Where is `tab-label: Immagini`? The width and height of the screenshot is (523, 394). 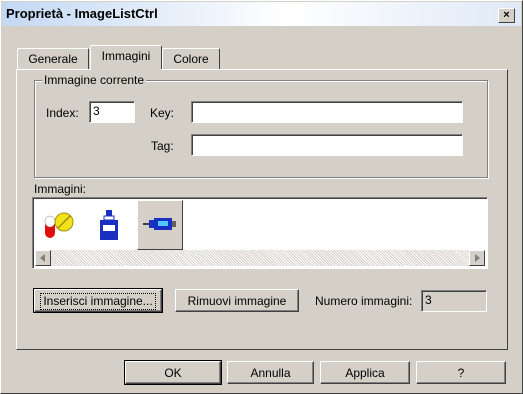 tab-label: Immagini is located at coordinates (126, 56).